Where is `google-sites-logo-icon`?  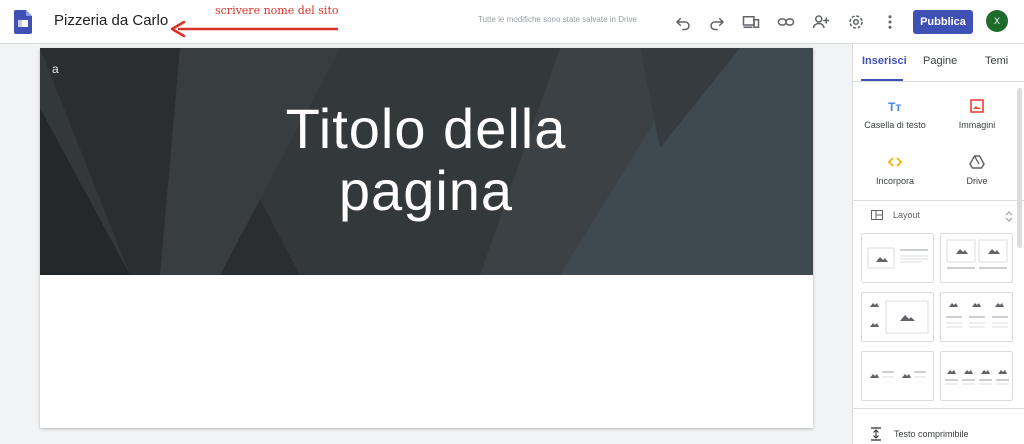 google-sites-logo-icon is located at coordinates (23, 22).